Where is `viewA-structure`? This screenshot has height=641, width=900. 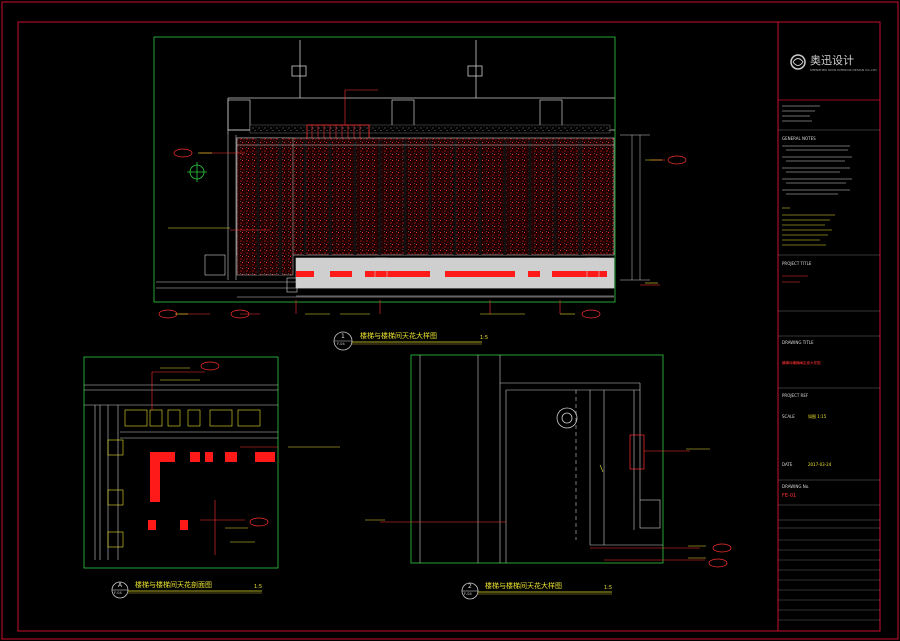
viewA-structure is located at coordinates (181, 472).